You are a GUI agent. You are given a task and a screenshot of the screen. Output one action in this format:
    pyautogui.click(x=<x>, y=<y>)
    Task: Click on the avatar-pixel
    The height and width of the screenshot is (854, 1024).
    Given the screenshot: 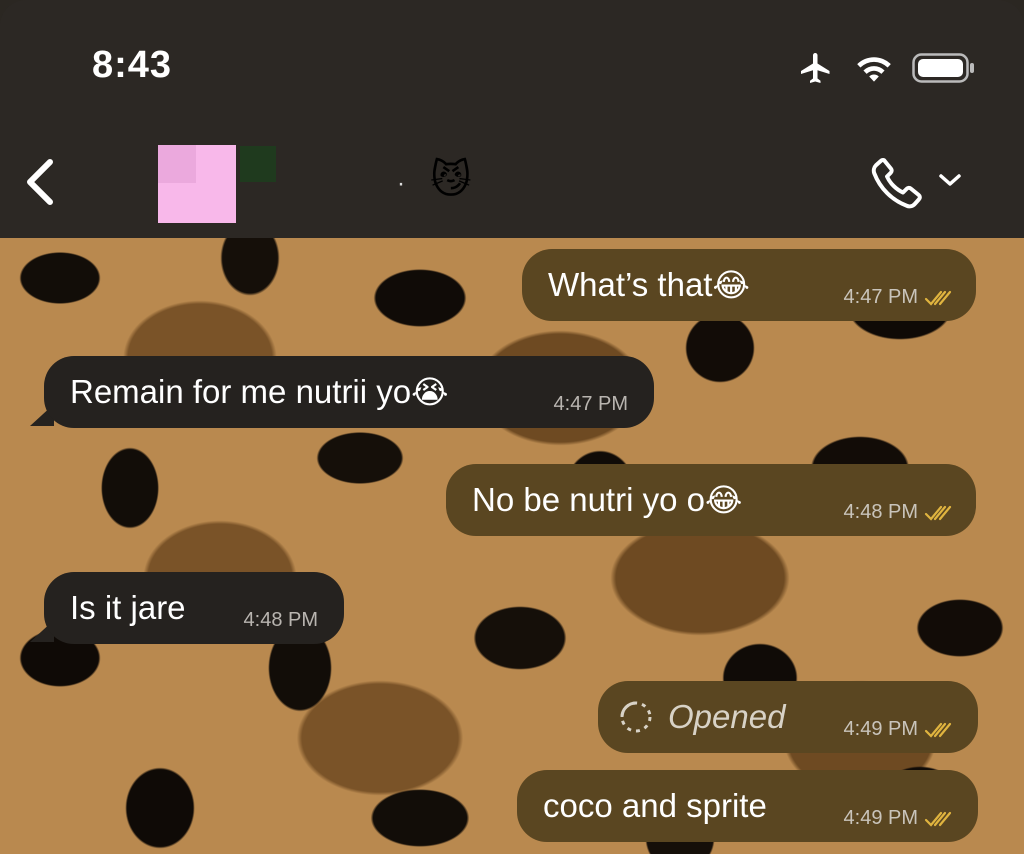 What is the action you would take?
    pyautogui.click(x=177, y=164)
    